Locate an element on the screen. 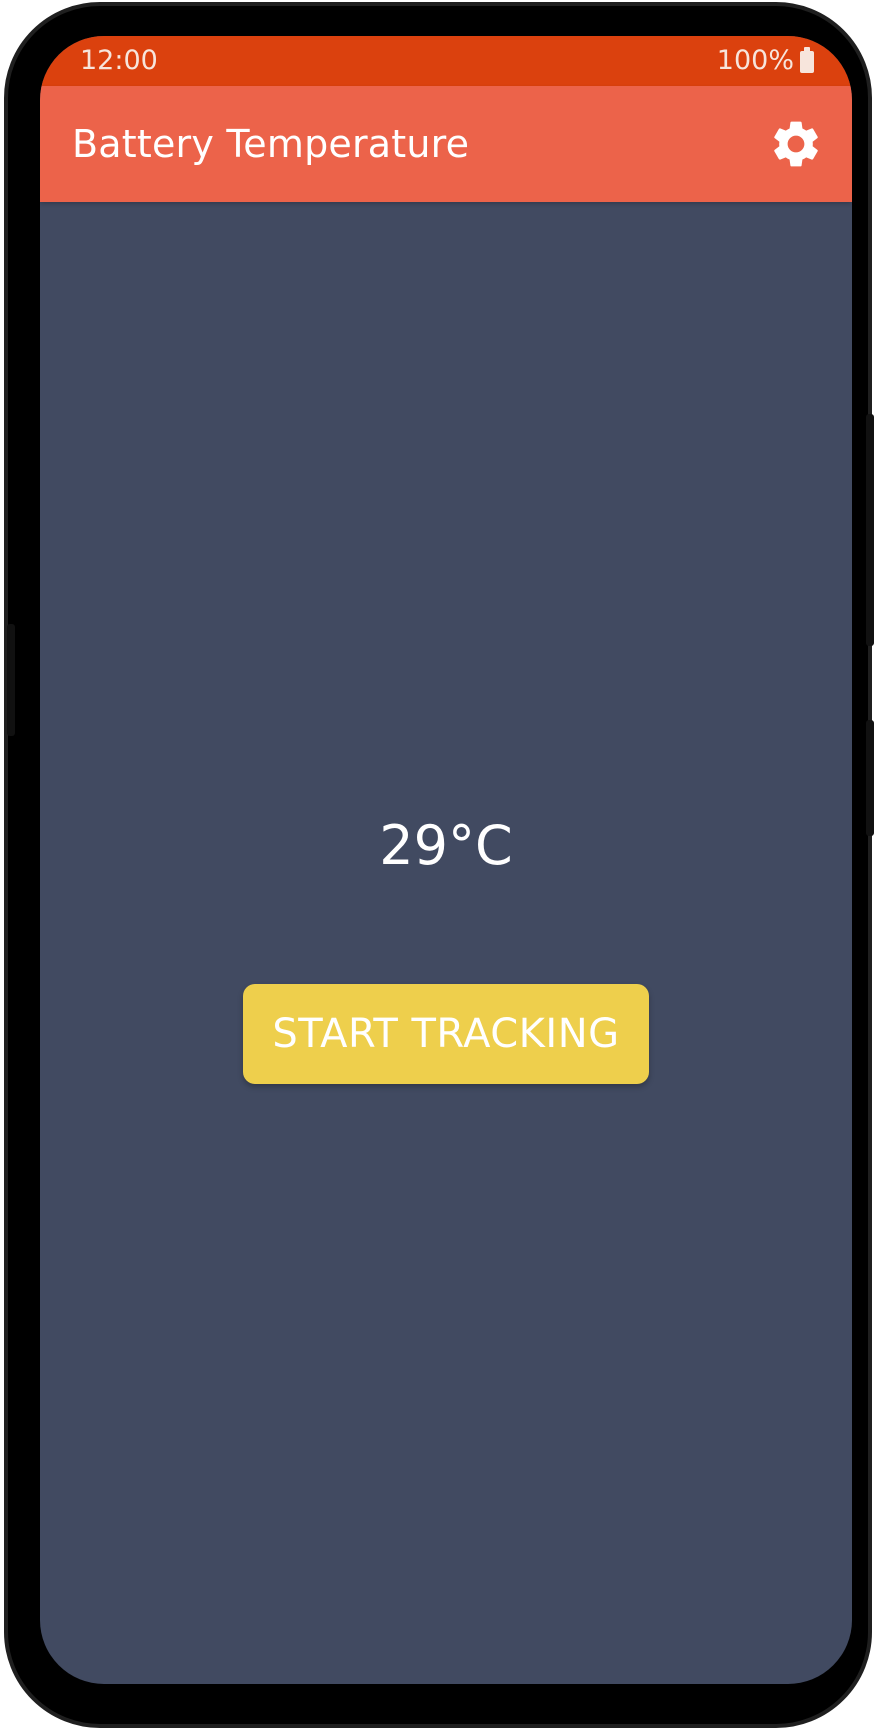  status-time: 12:00 is located at coordinates (119, 60).